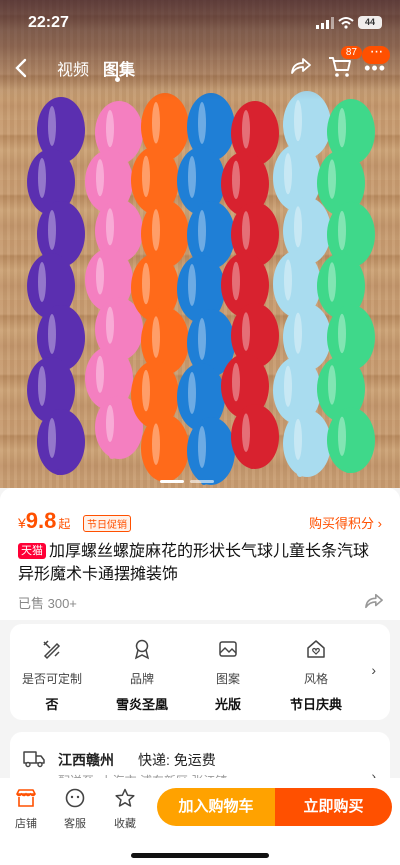 Image resolution: width=400 pixels, height=865 pixels. I want to click on attr-brand: 品牌 雪炎圣凰, so click(142, 675).